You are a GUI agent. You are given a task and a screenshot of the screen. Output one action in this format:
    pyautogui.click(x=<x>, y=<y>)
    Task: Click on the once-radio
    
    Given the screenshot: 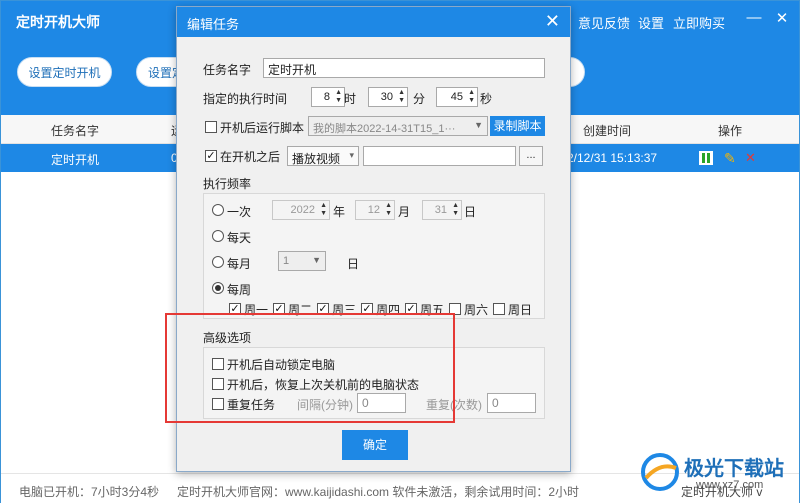 What is the action you would take?
    pyautogui.click(x=218, y=210)
    